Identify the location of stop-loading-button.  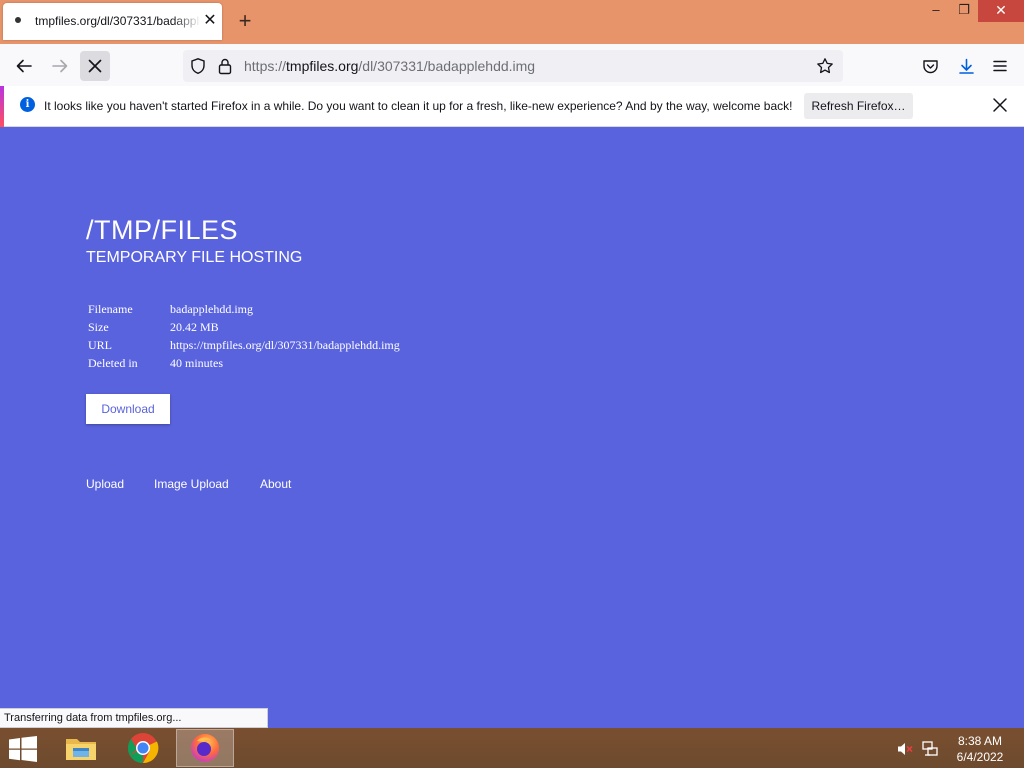
(95, 66).